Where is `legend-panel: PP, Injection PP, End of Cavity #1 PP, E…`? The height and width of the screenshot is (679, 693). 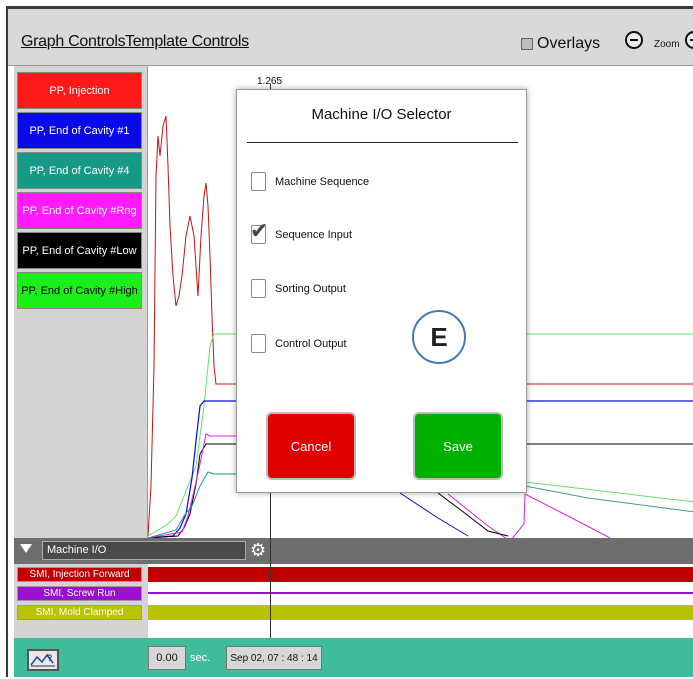 legend-panel: PP, Injection PP, End of Cavity #1 PP, E… is located at coordinates (81, 302).